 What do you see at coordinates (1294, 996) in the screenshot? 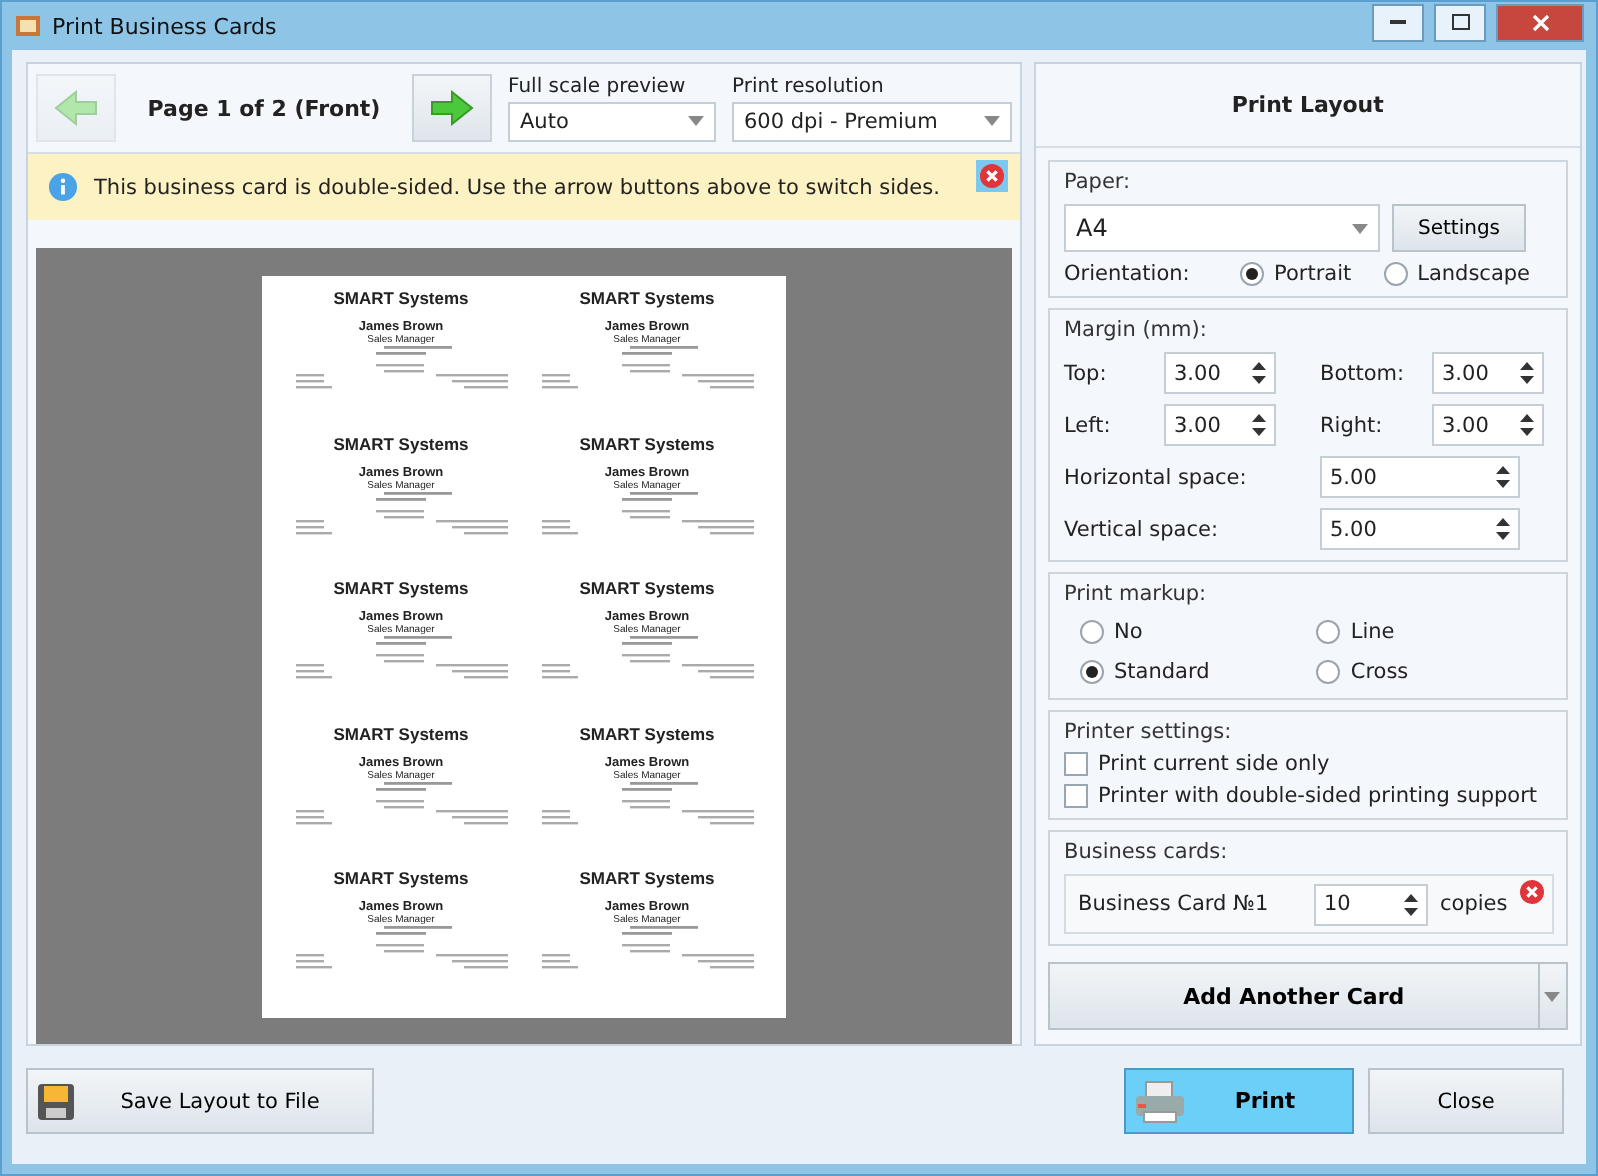
I see `add-card-button: Add Another Card` at bounding box center [1294, 996].